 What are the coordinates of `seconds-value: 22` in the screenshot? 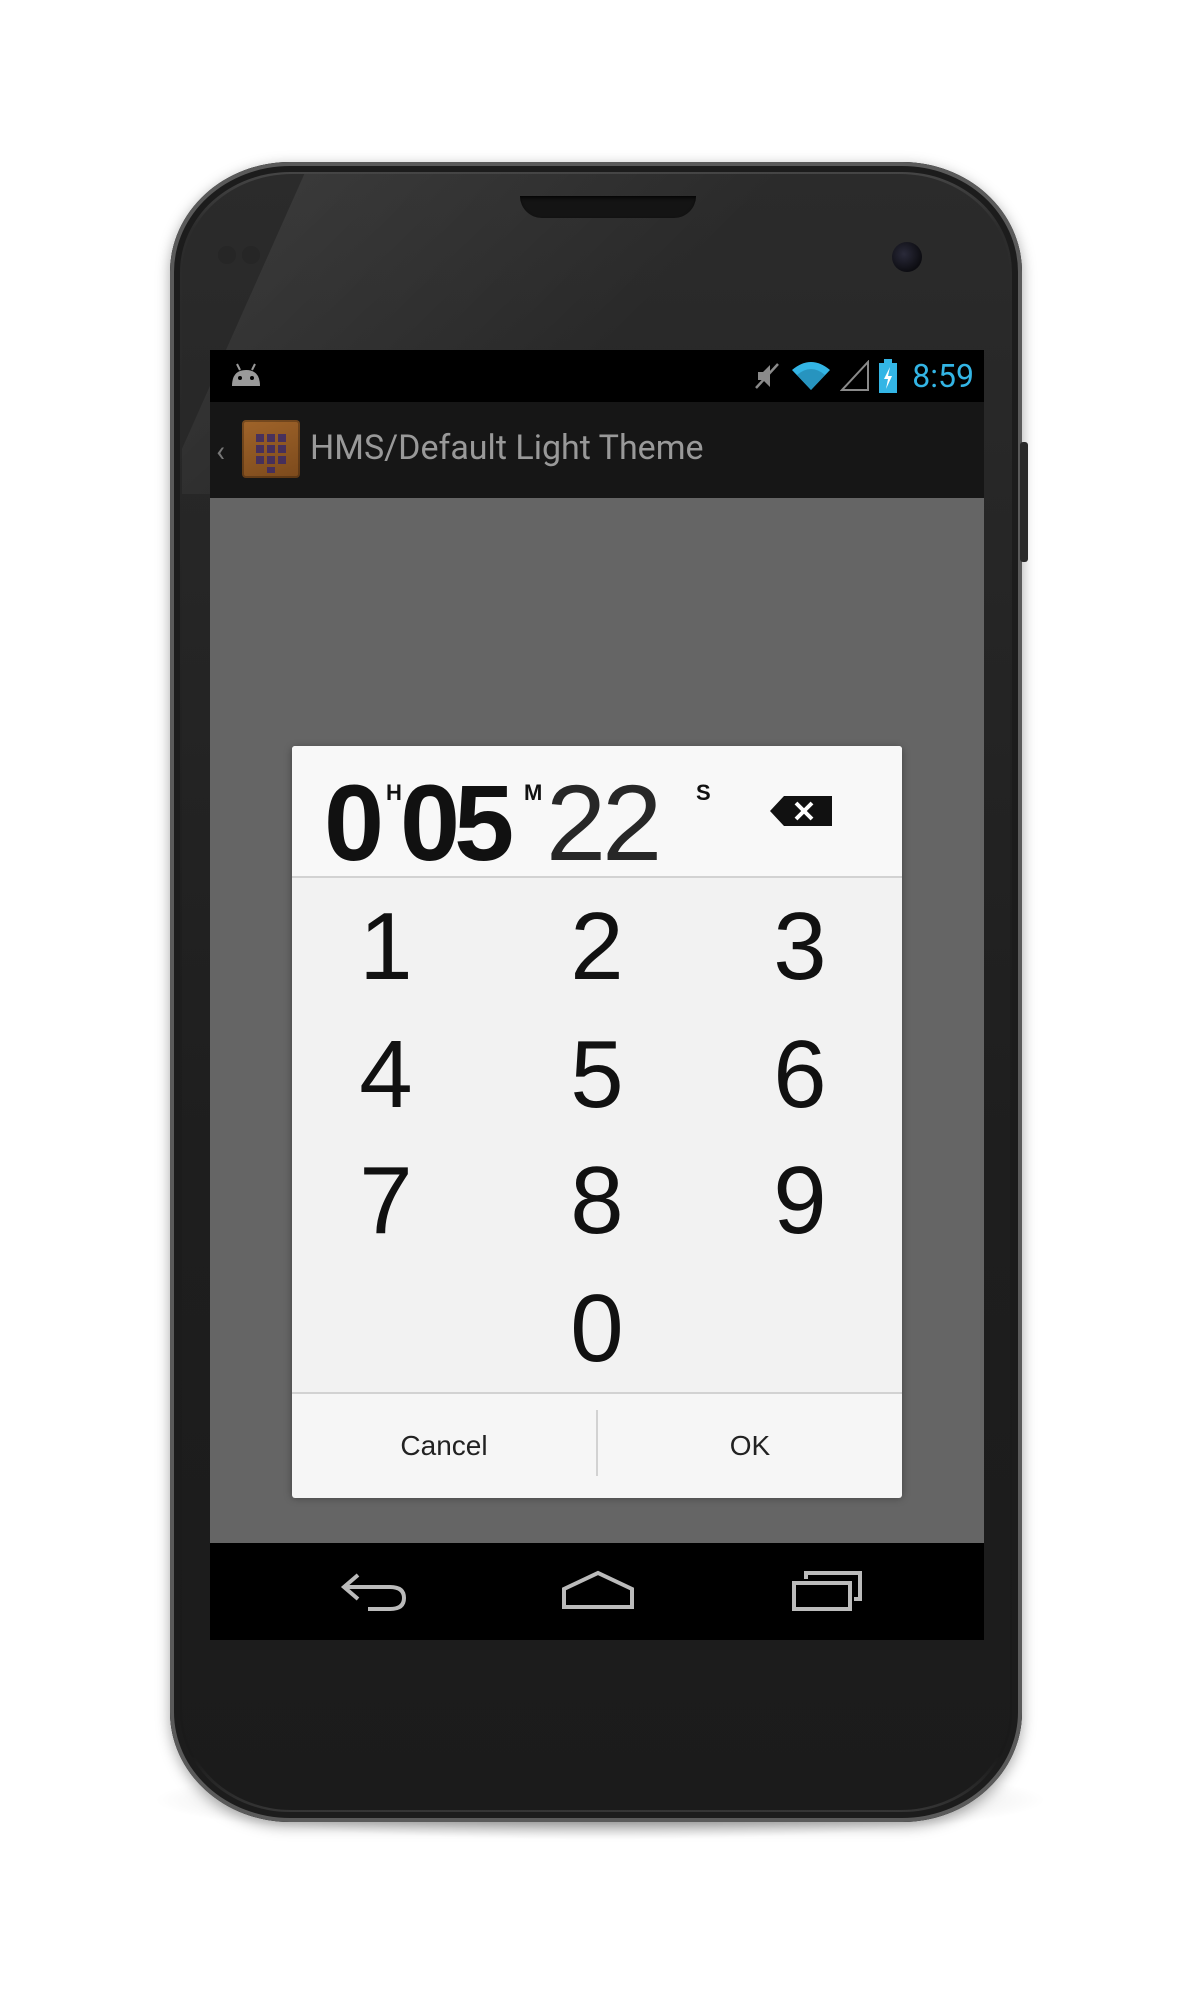 It's located at (604, 822).